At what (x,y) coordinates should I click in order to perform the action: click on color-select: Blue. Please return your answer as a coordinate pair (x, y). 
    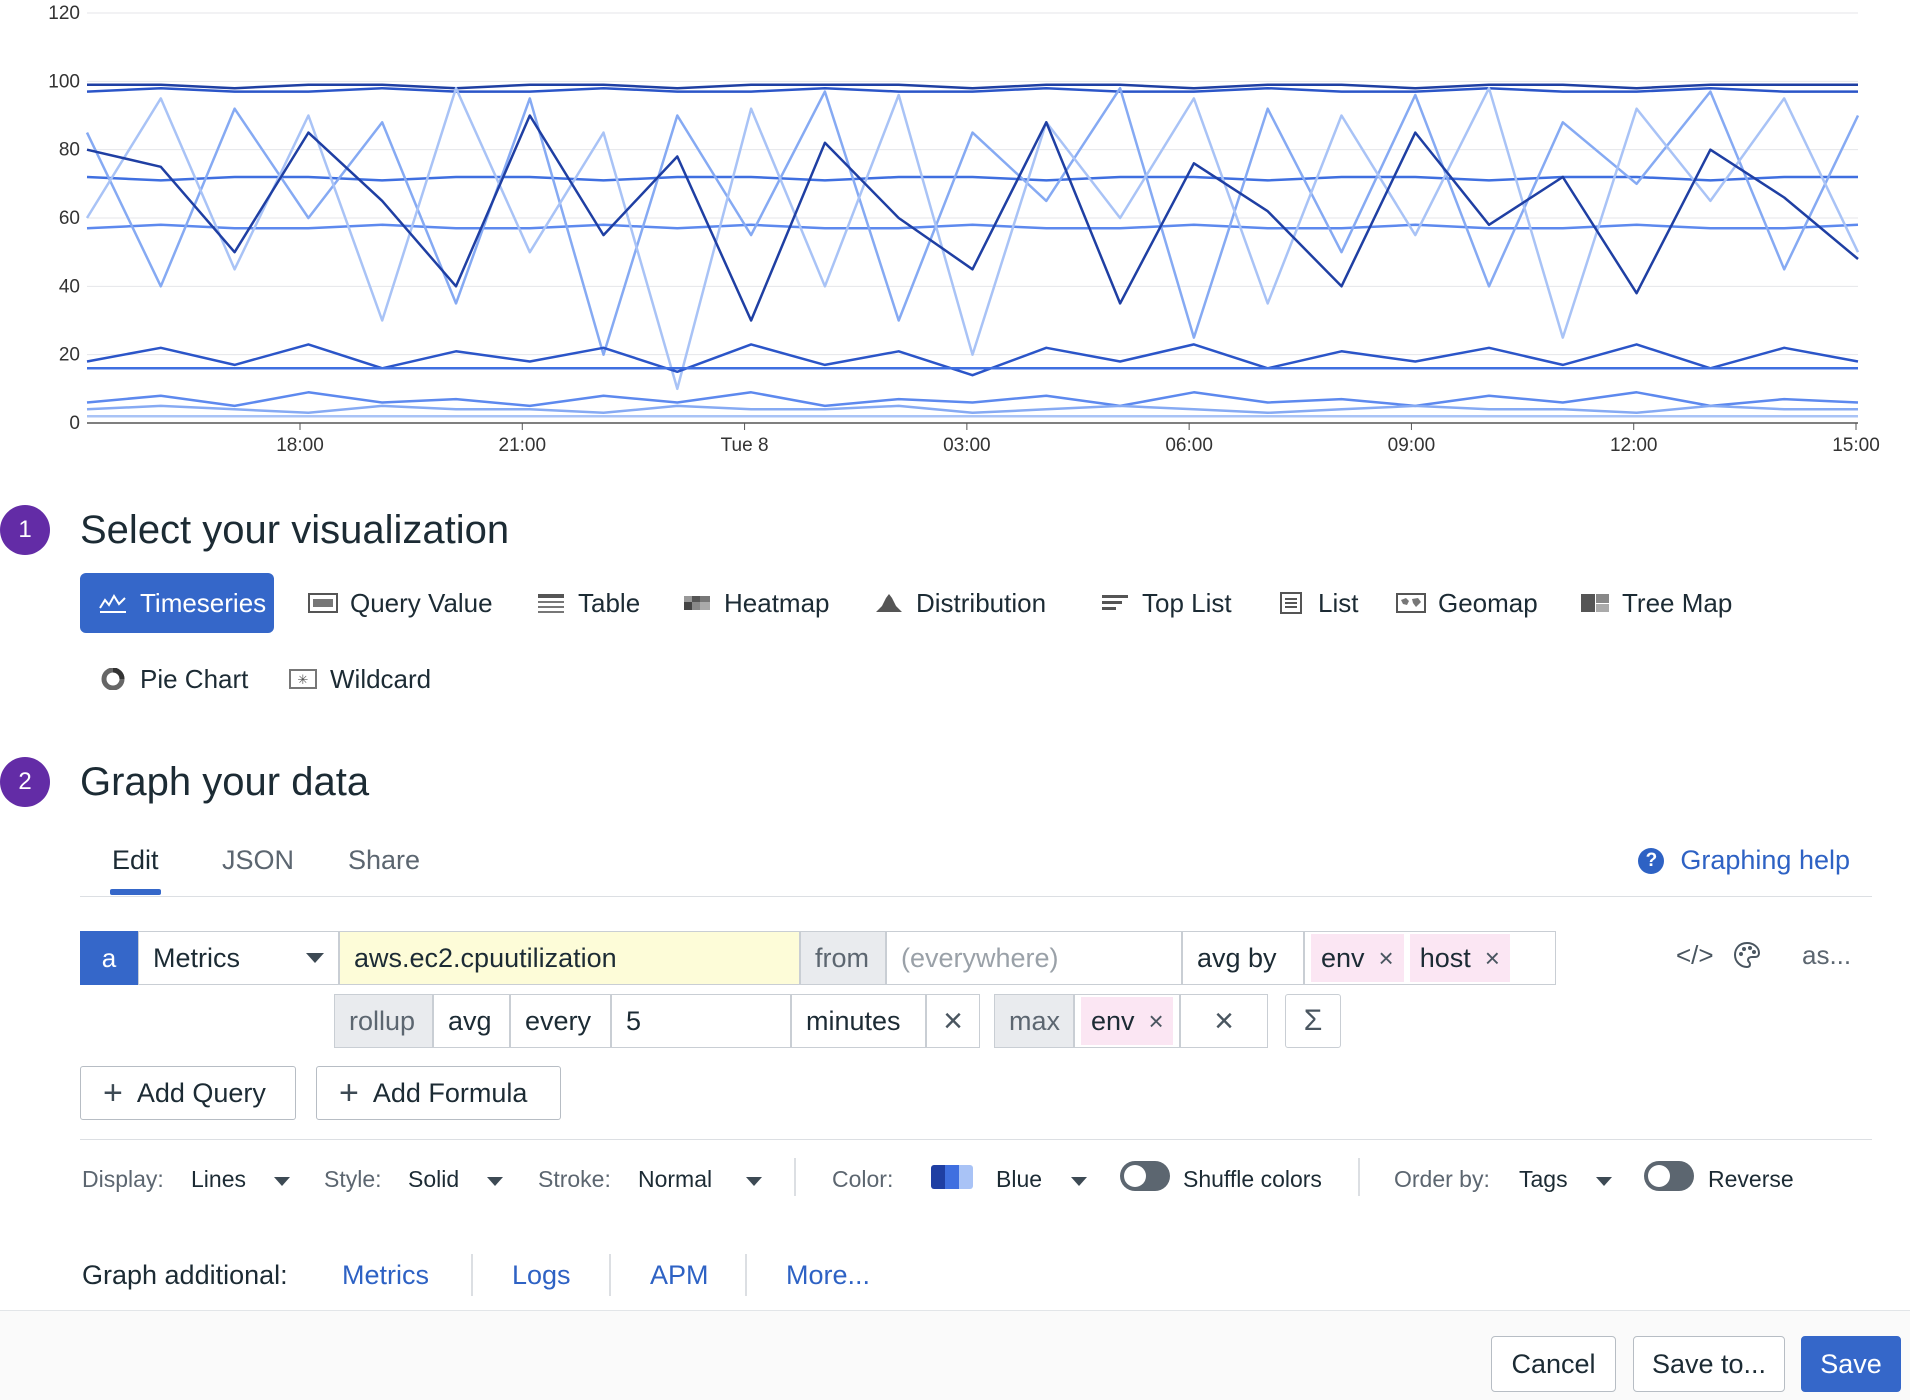
    Looking at the image, I should click on (1019, 1179).